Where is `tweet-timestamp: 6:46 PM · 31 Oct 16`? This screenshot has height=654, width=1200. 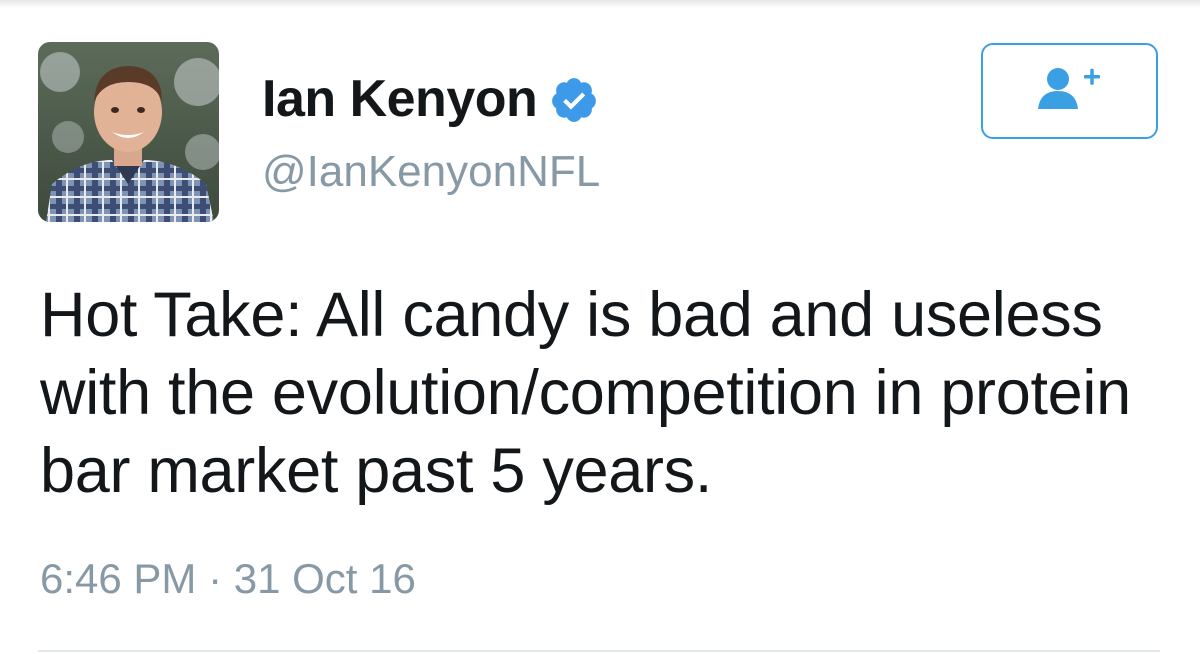 tweet-timestamp: 6:46 PM · 31 Oct 16 is located at coordinates (228, 579).